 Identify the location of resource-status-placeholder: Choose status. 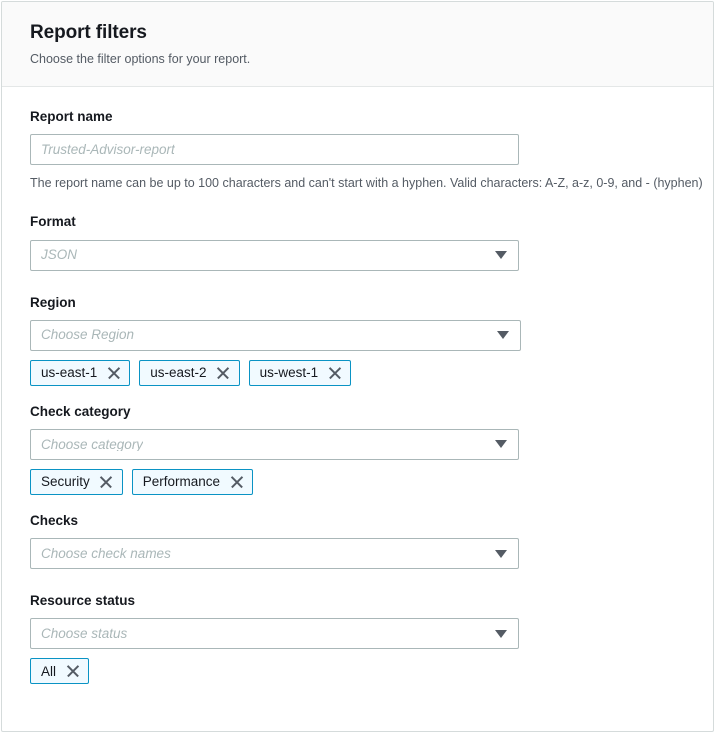
(84, 634).